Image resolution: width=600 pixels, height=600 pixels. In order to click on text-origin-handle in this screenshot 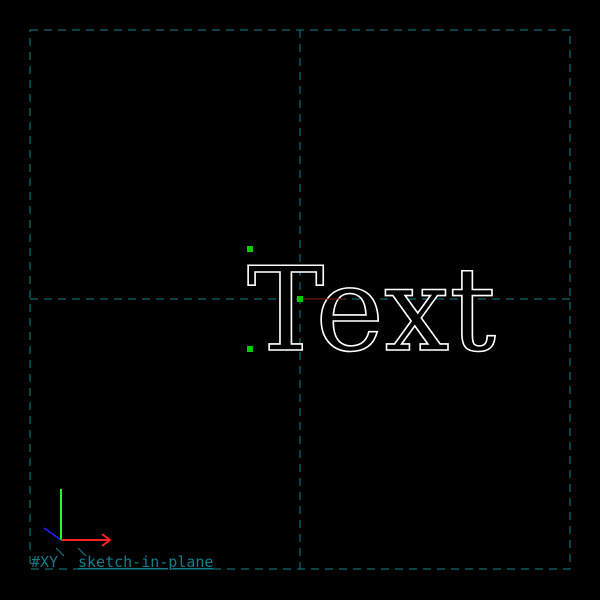, I will do `click(300, 299)`.